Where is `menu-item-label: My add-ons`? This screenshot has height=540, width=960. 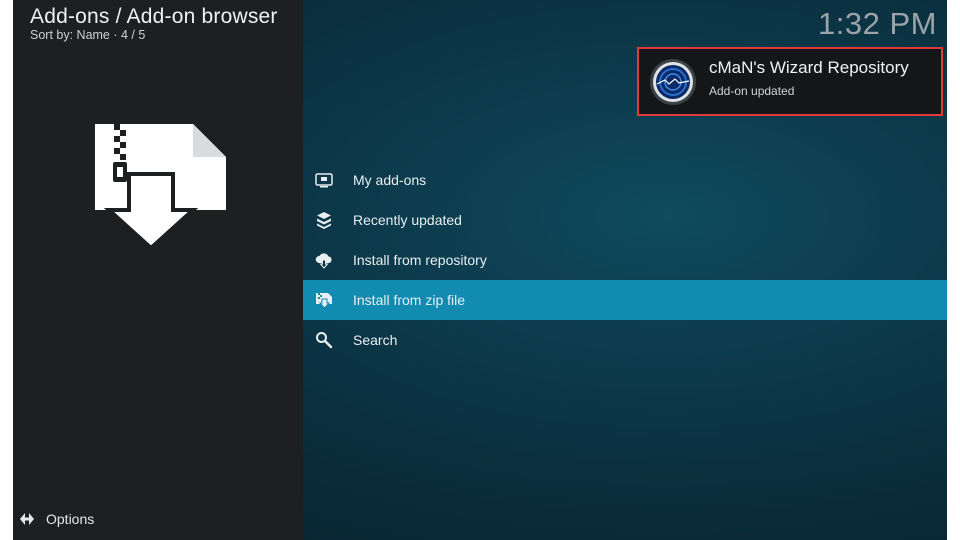 menu-item-label: My add-ons is located at coordinates (390, 180).